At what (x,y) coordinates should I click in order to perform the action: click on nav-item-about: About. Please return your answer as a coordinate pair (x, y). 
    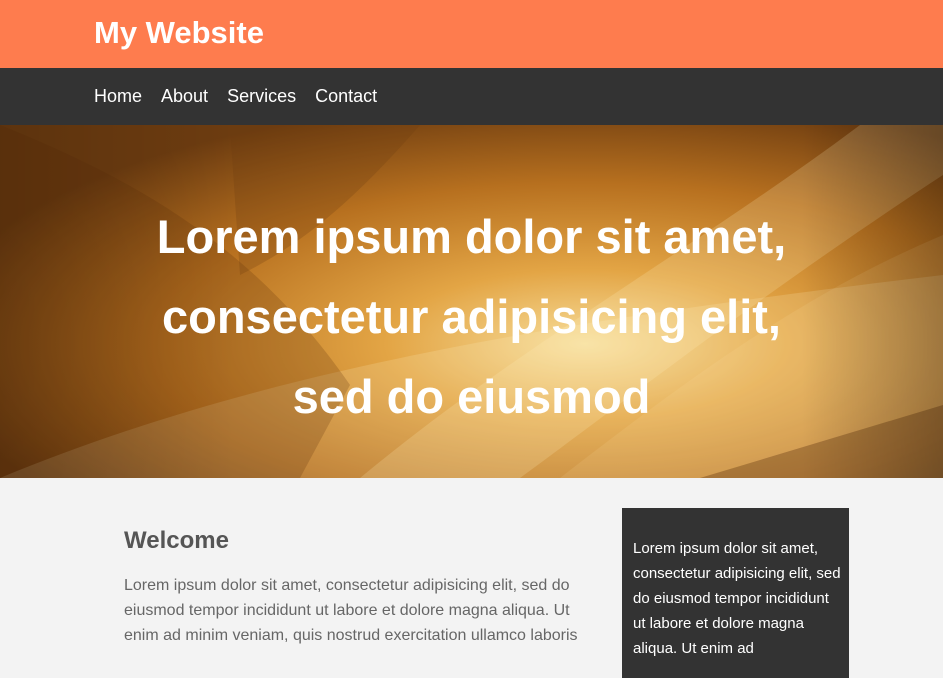
    Looking at the image, I should click on (184, 96).